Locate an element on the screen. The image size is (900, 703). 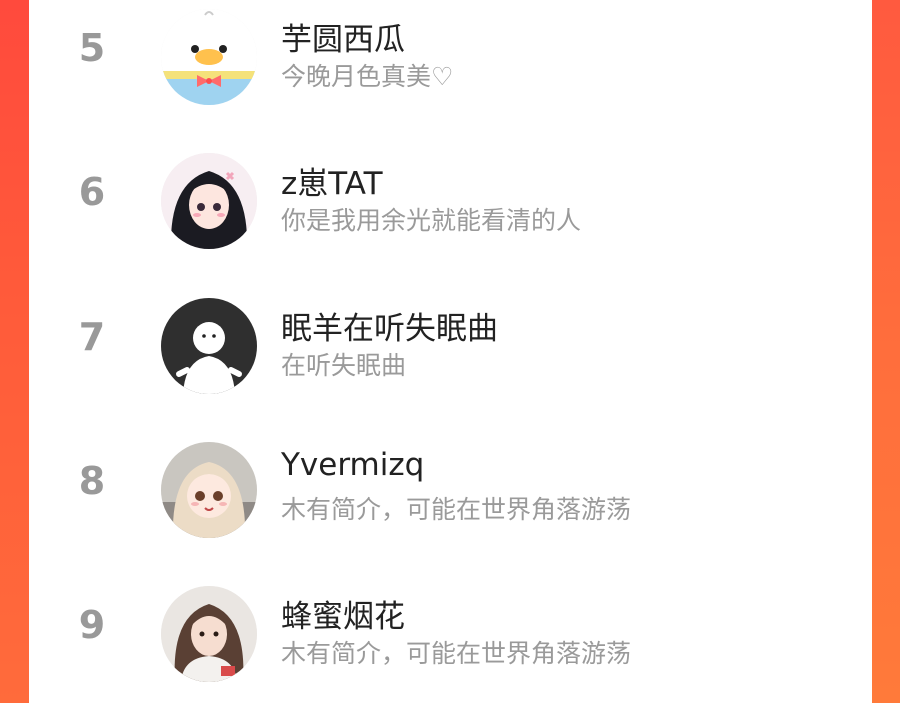
user-bio: 你是我用余光就能看清的人 is located at coordinates (431, 220).